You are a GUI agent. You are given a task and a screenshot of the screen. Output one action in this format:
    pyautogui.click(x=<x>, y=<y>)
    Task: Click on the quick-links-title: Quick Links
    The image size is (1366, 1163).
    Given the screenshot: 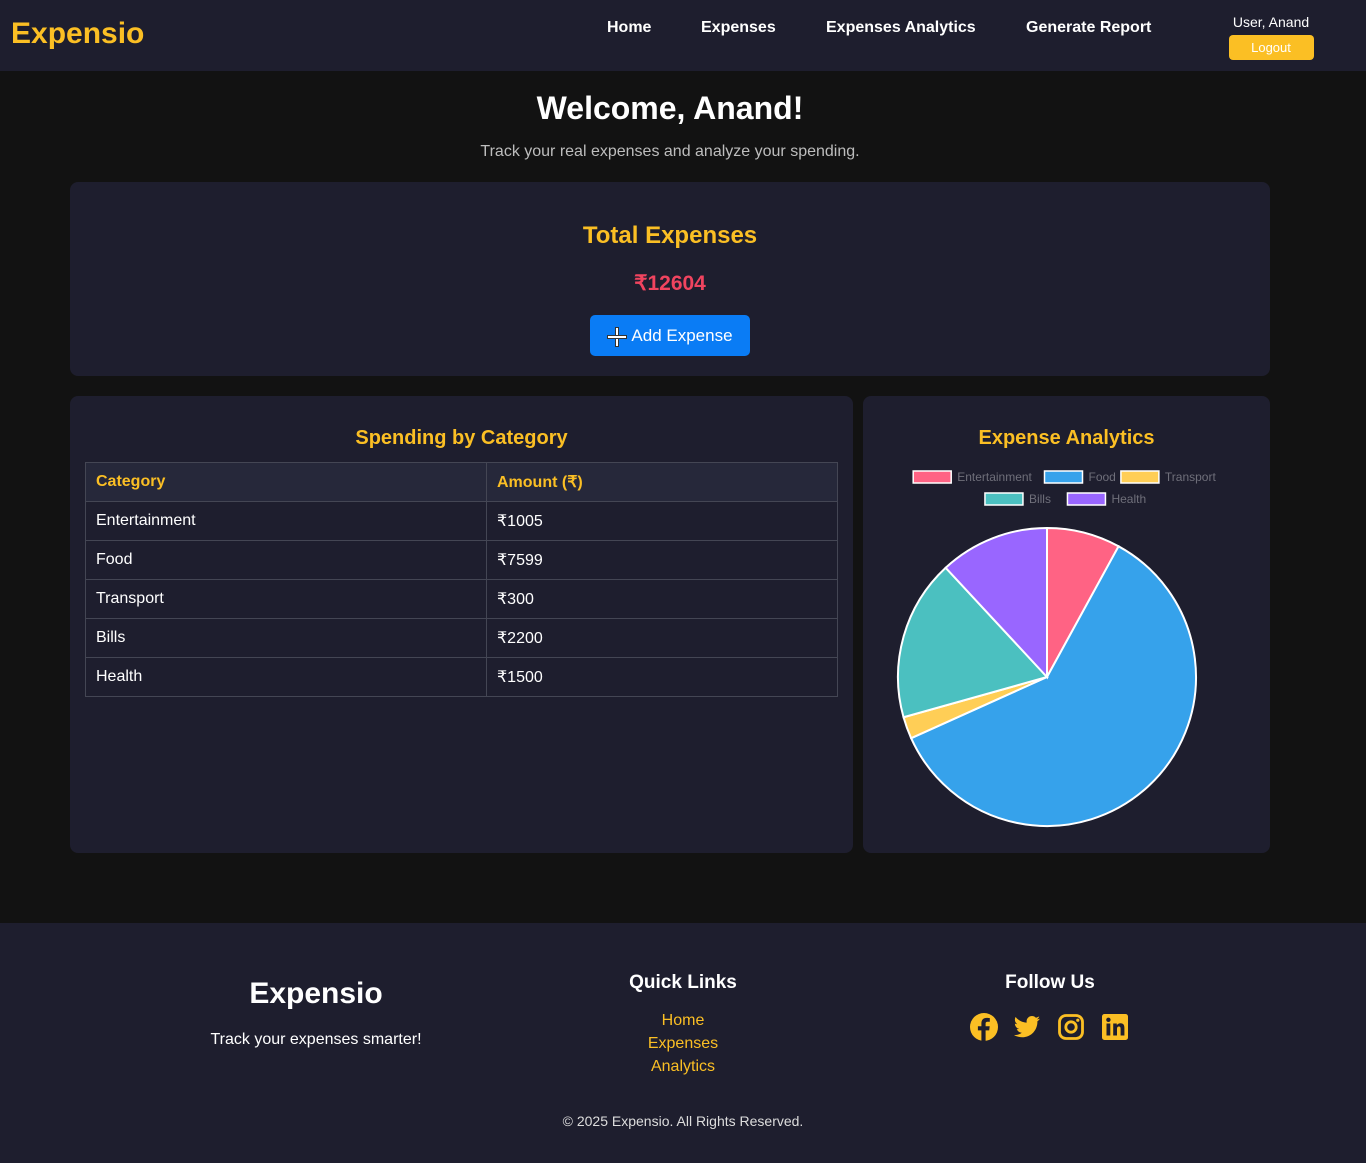 What is the action you would take?
    pyautogui.click(x=683, y=982)
    